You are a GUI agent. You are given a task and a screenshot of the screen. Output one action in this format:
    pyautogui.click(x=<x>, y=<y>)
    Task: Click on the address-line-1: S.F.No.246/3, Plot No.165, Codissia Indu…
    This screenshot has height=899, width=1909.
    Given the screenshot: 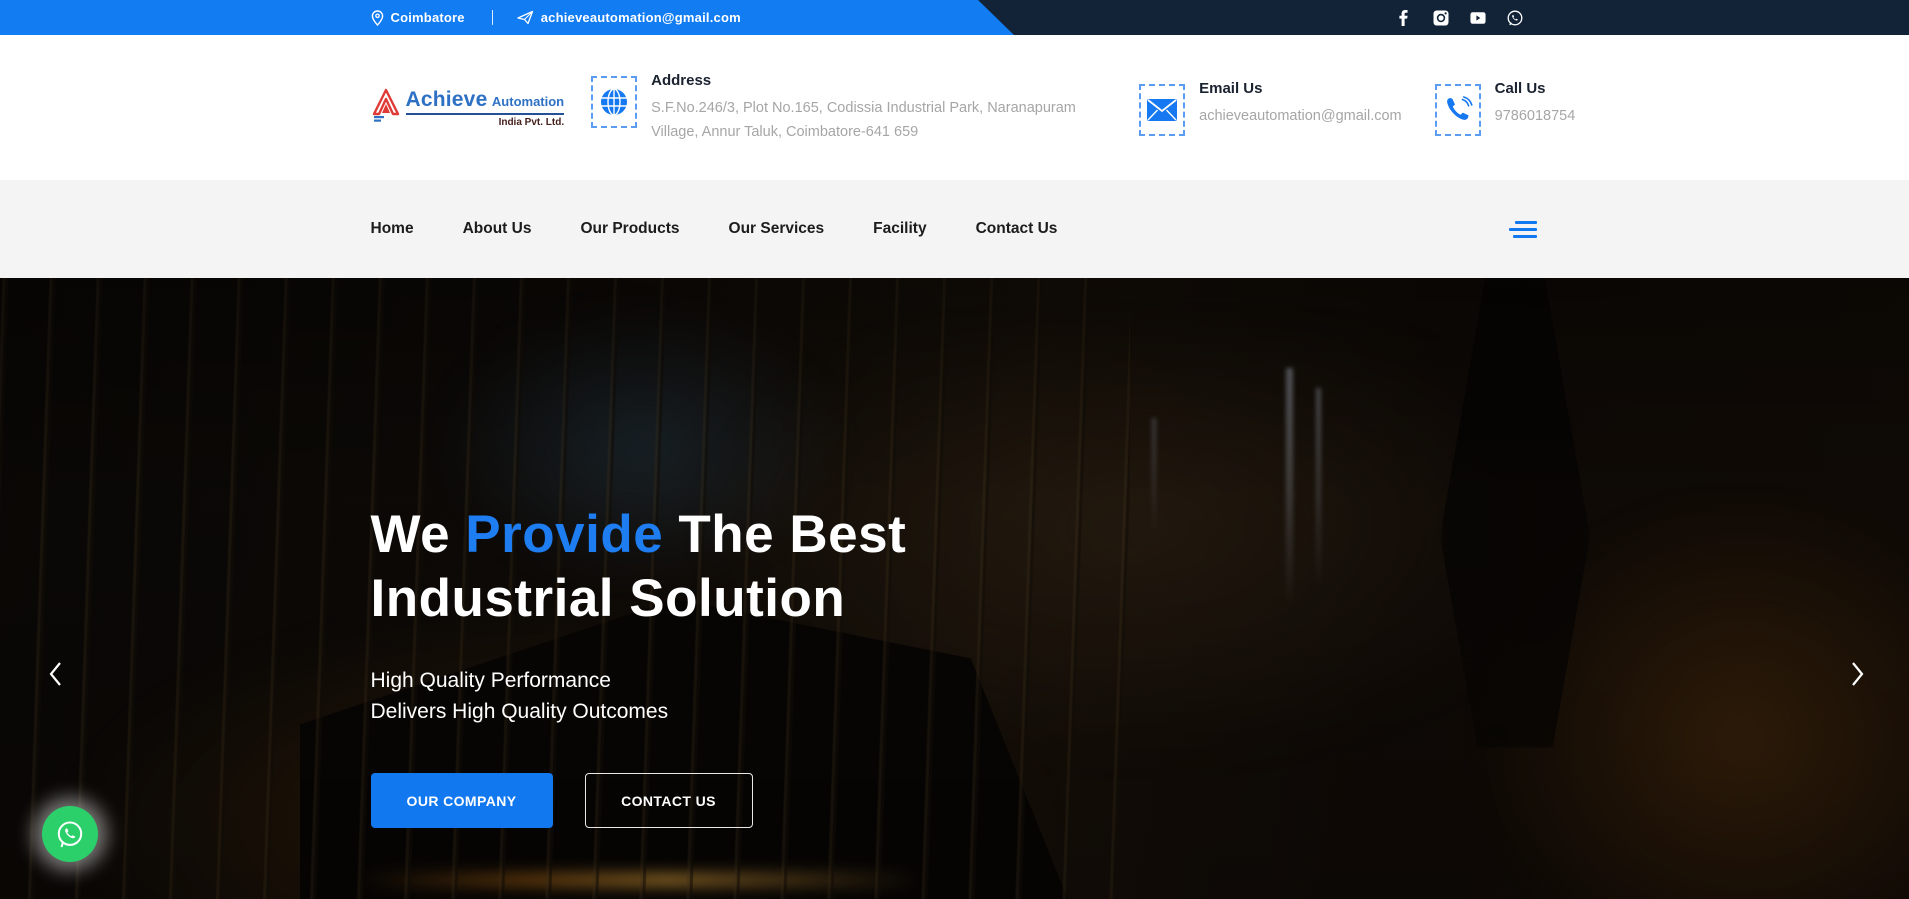 What is the action you would take?
    pyautogui.click(x=863, y=107)
    